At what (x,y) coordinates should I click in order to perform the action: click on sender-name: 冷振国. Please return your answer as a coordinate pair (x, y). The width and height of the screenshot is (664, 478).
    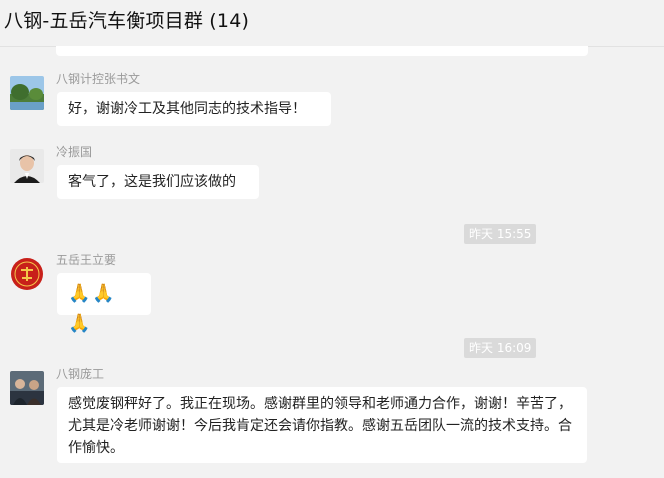
    Looking at the image, I should click on (74, 152).